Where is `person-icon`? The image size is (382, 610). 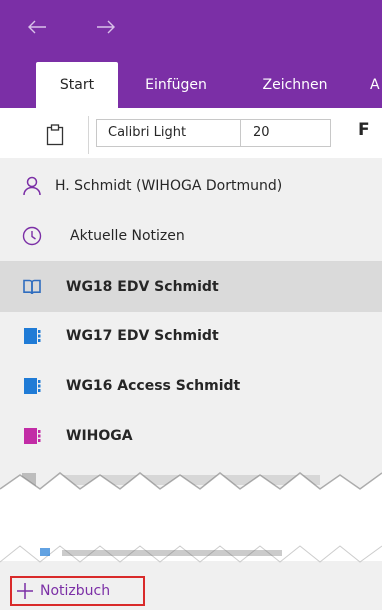
person-icon is located at coordinates (32, 186).